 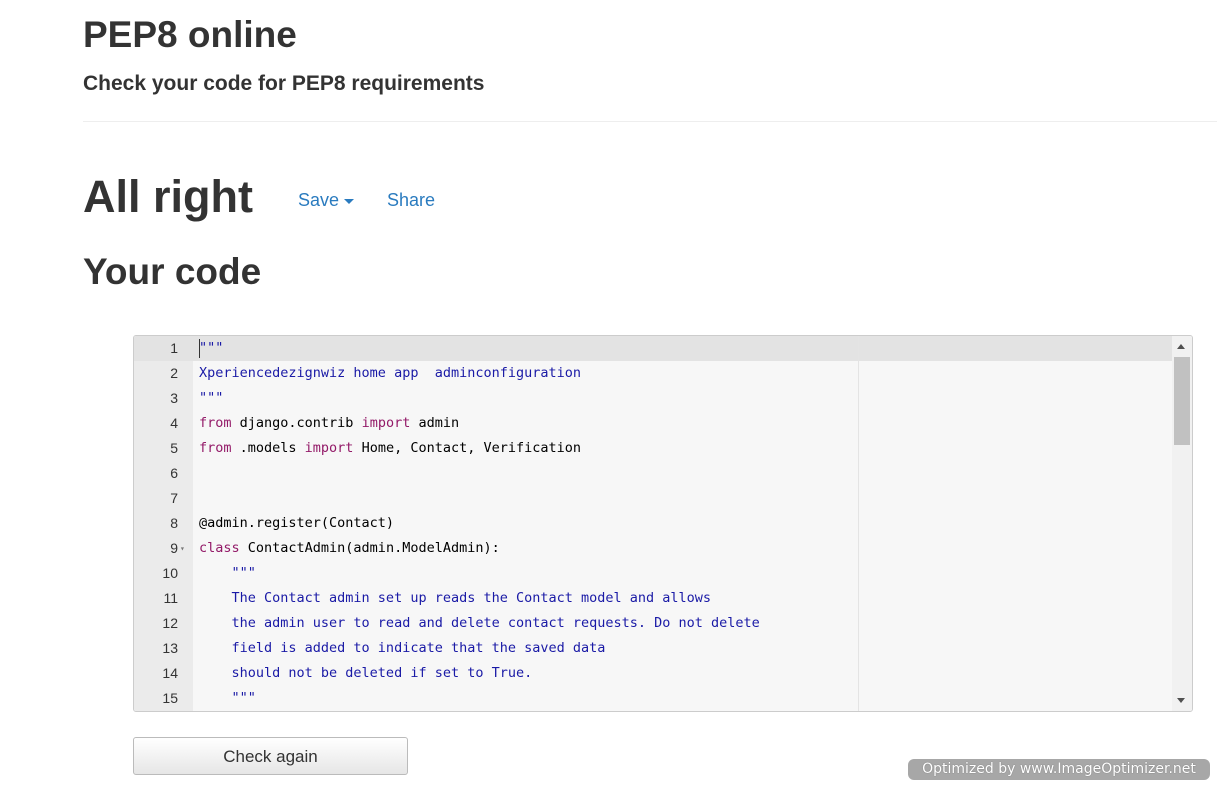 What do you see at coordinates (349, 201) in the screenshot?
I see `caret-down-icon` at bounding box center [349, 201].